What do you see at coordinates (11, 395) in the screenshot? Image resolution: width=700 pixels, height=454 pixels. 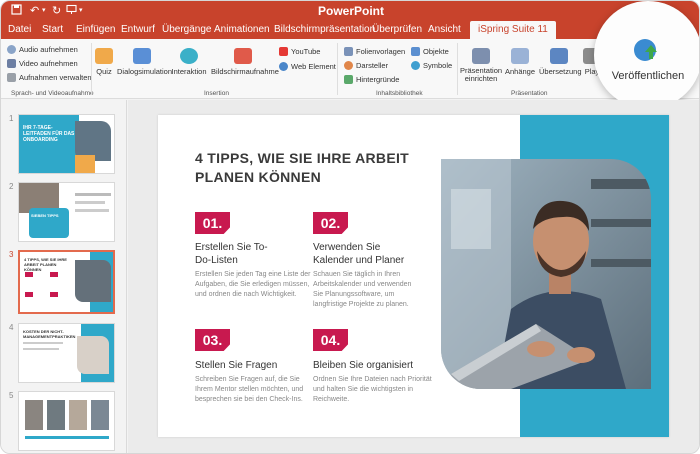 I see `thumb-number: 5` at bounding box center [11, 395].